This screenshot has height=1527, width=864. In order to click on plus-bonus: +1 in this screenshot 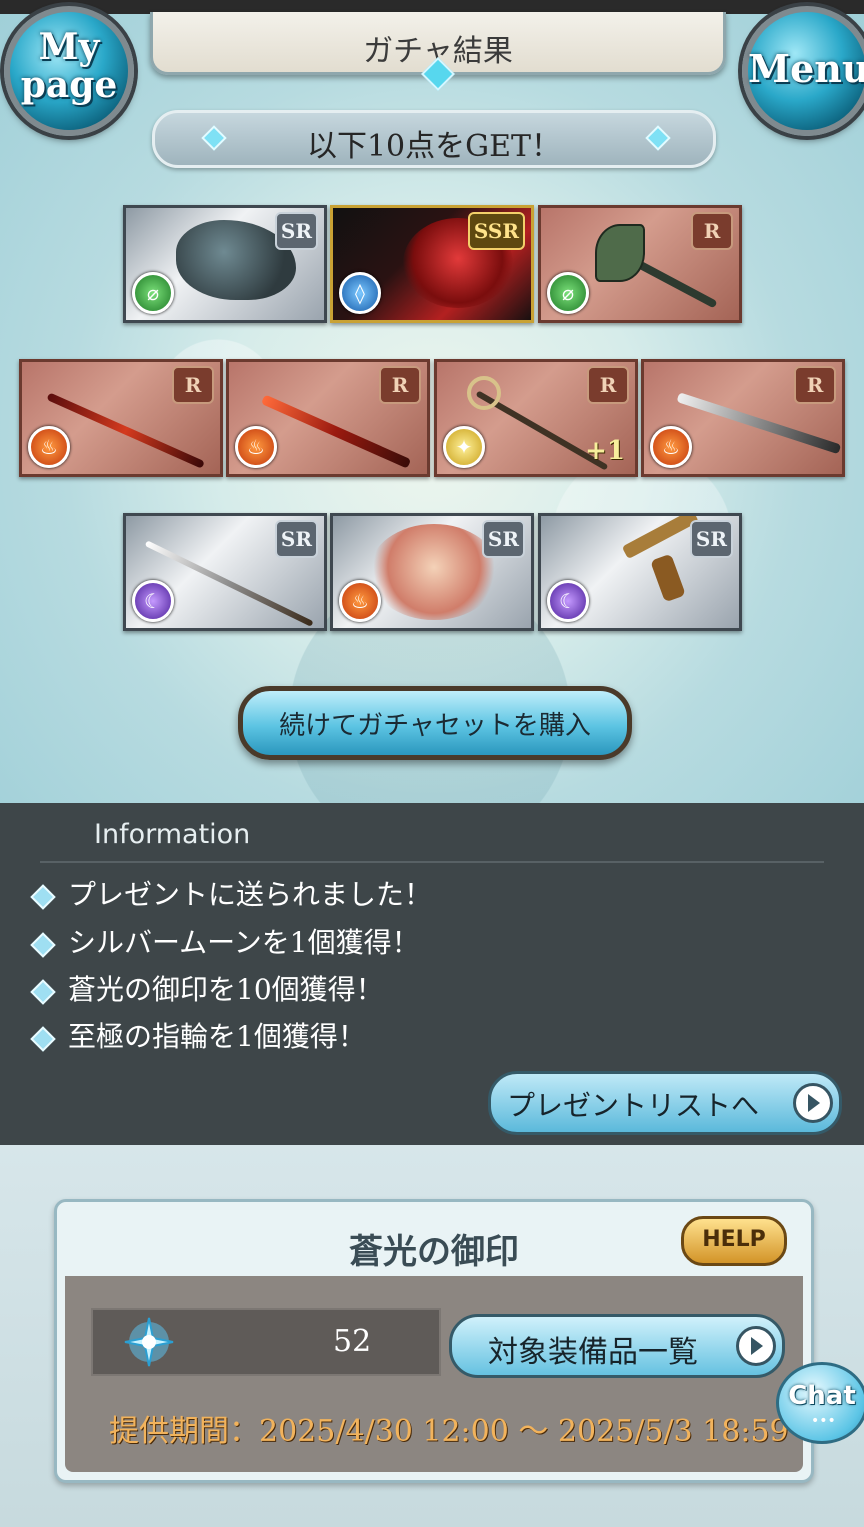, I will do `click(605, 451)`.